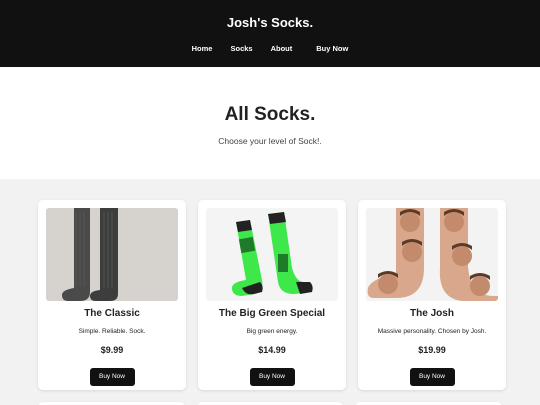  I want to click on face-sock-image, so click(432, 254).